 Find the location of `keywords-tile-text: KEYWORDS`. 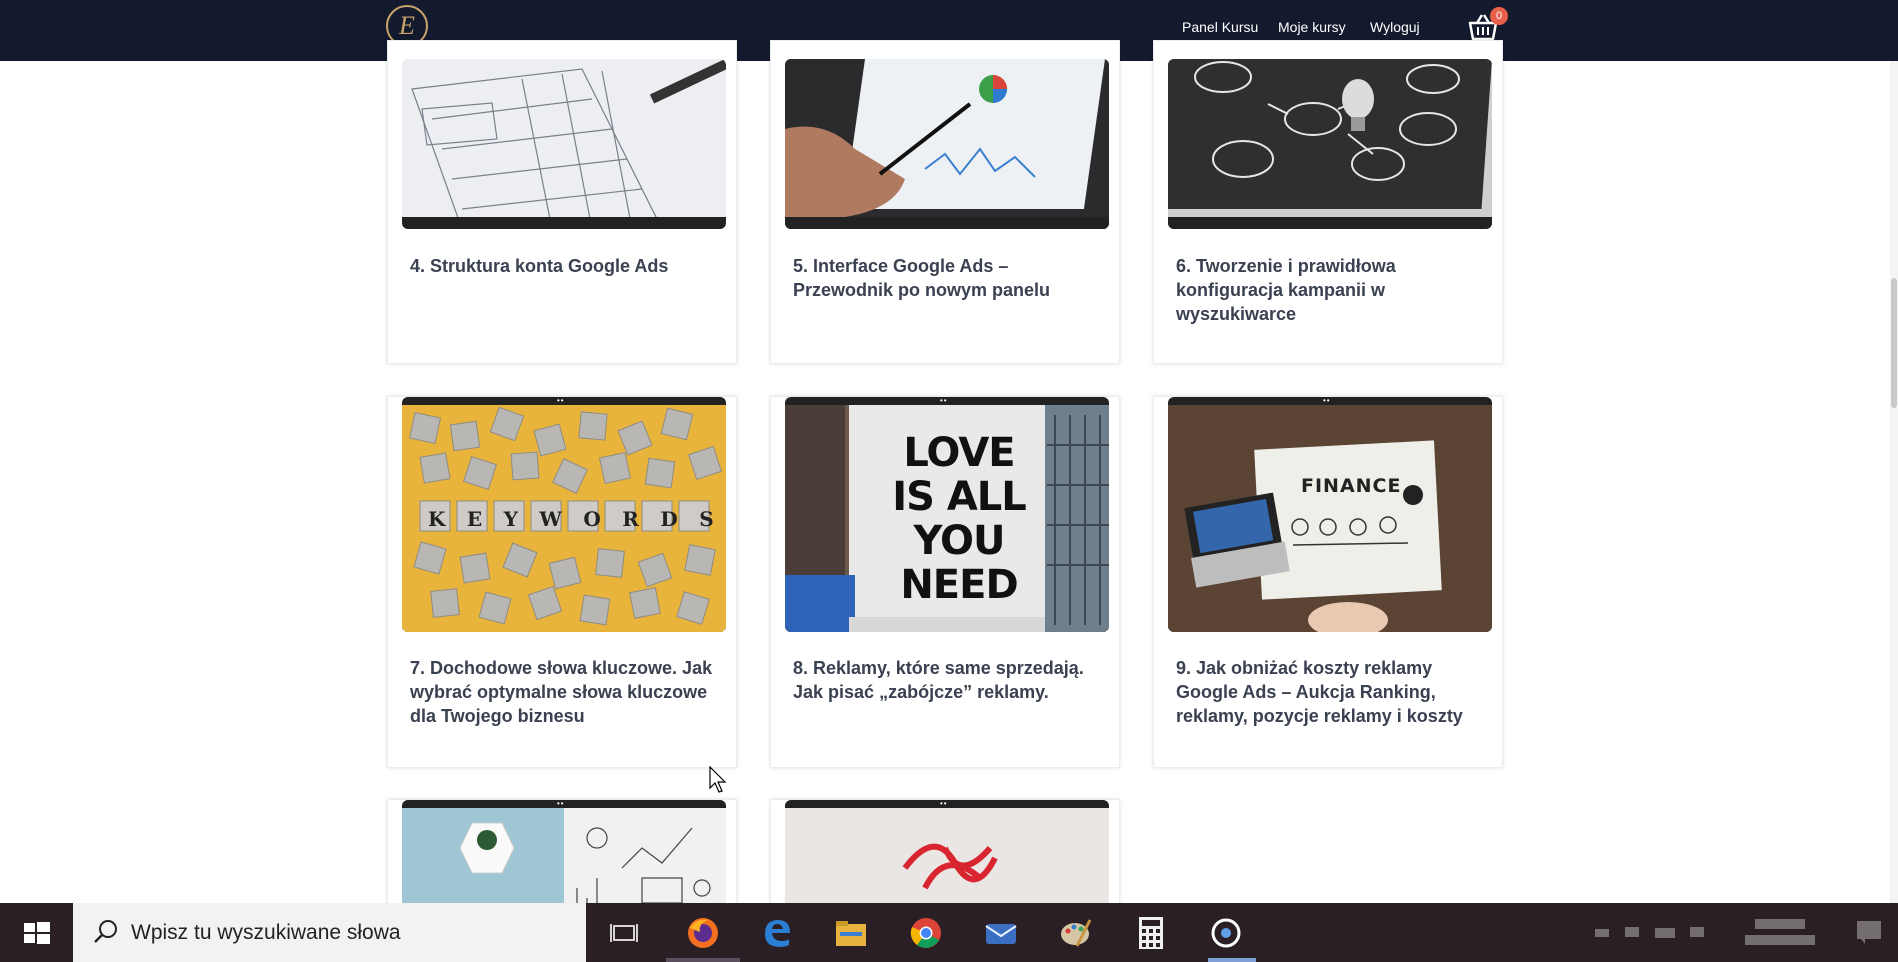

keywords-tile-text: KEYWORDS is located at coordinates (577, 519).